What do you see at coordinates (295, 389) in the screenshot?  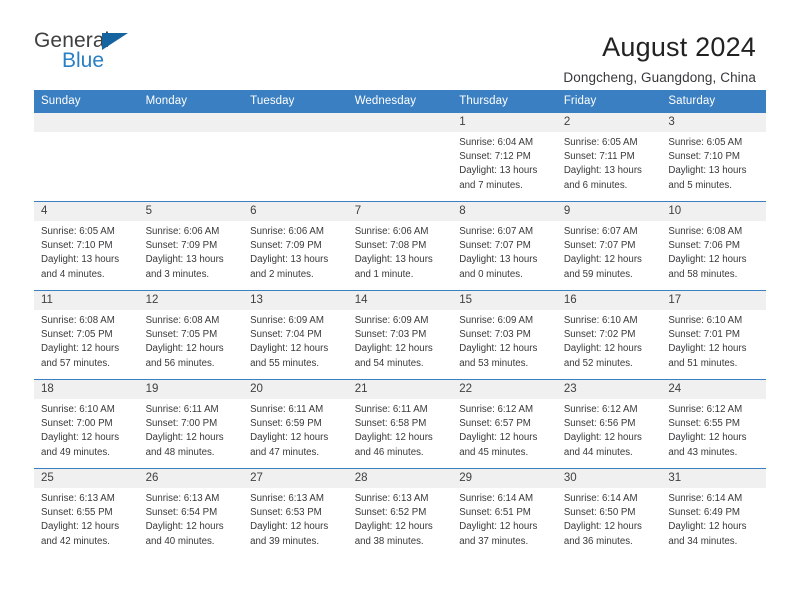 I see `day-number: 20` at bounding box center [295, 389].